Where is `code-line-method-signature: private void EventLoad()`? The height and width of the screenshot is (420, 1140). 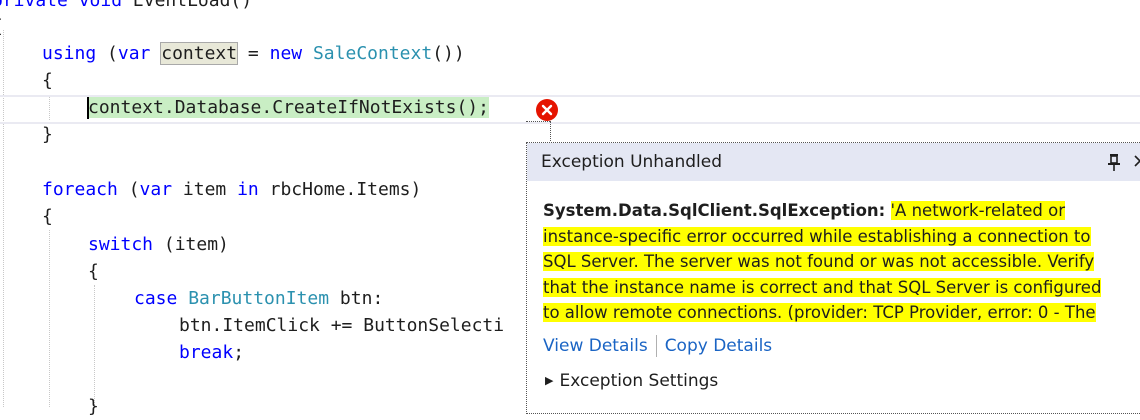
code-line-method-signature: private void EventLoad() is located at coordinates (126, 7).